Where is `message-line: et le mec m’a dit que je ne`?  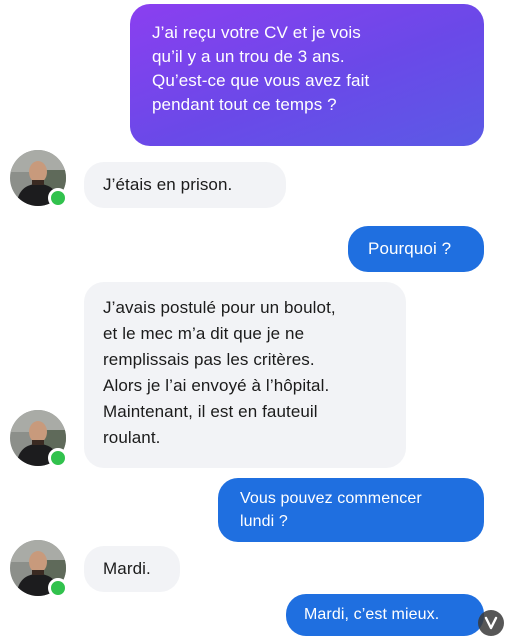 message-line: et le mec m’a dit que je ne is located at coordinates (204, 333).